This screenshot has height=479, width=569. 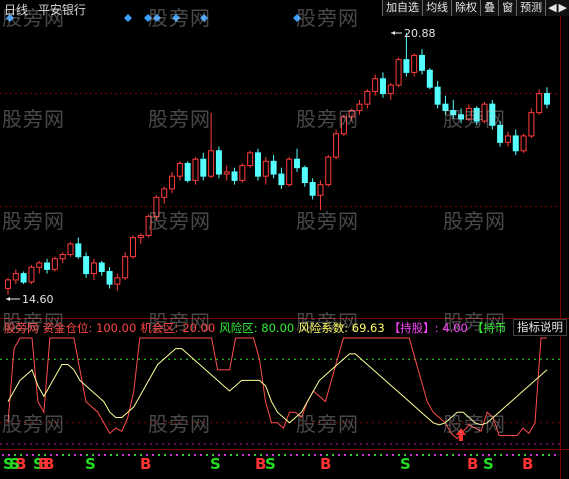 I want to click on hold-stock: 【持股】: 4.00, so click(x=428, y=328).